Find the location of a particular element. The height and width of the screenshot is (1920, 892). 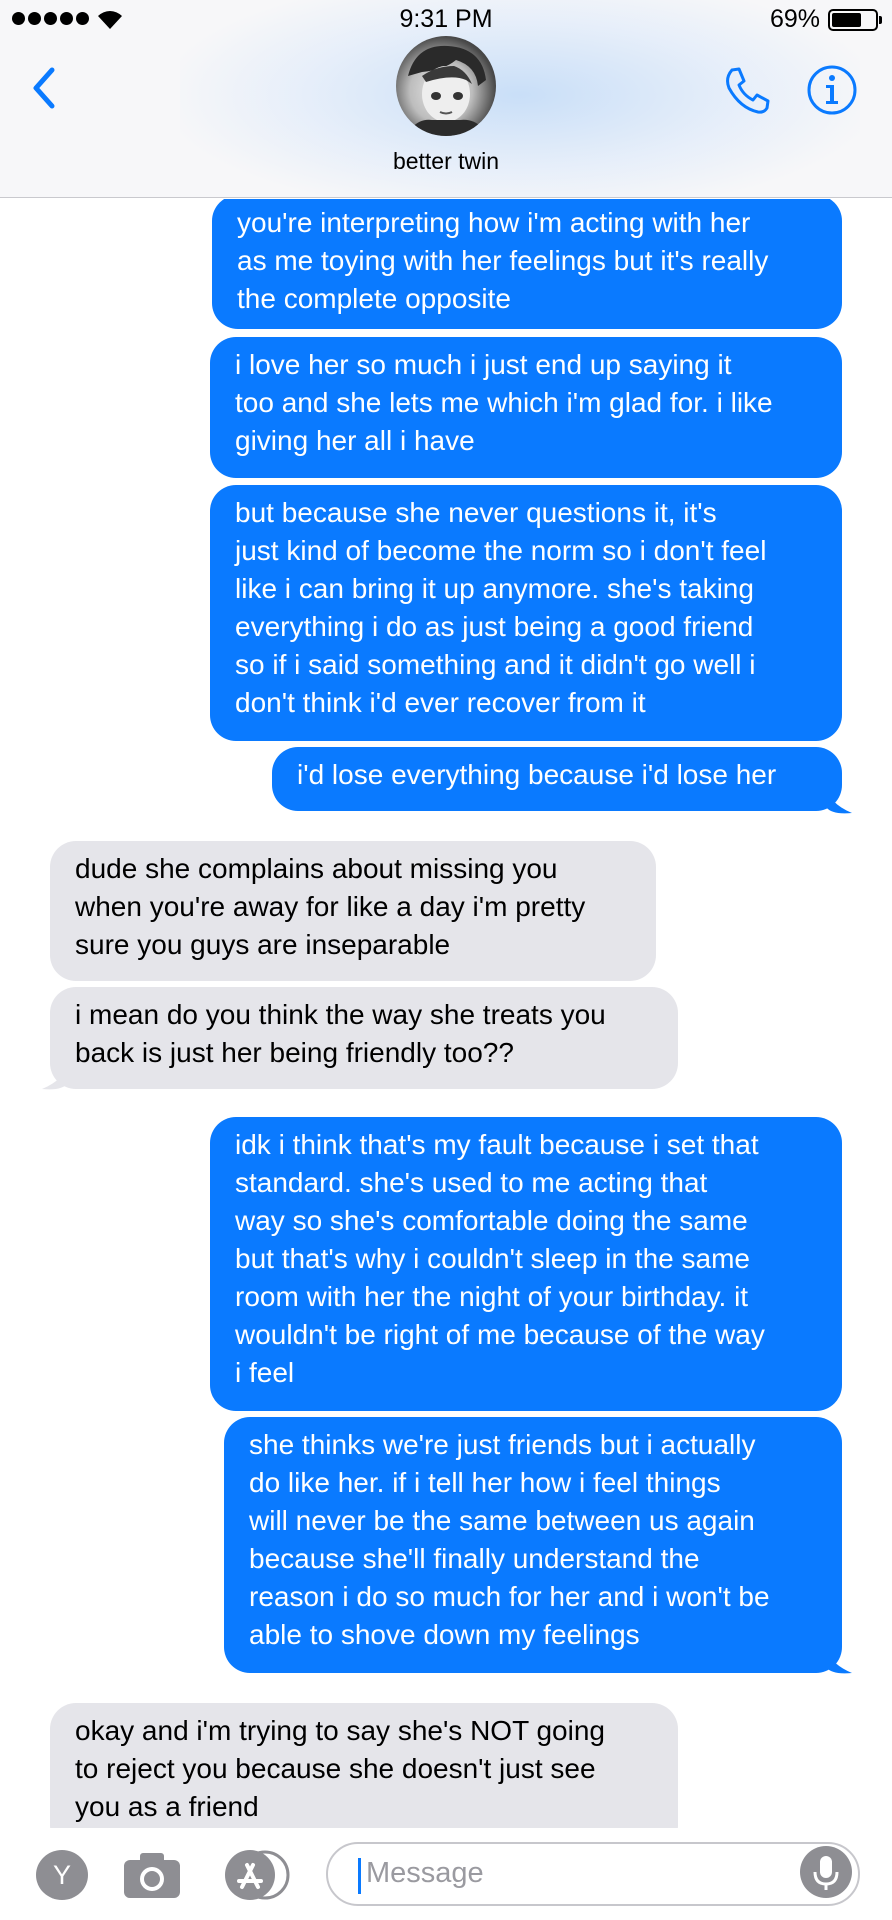

text-caret is located at coordinates (359, 1876).